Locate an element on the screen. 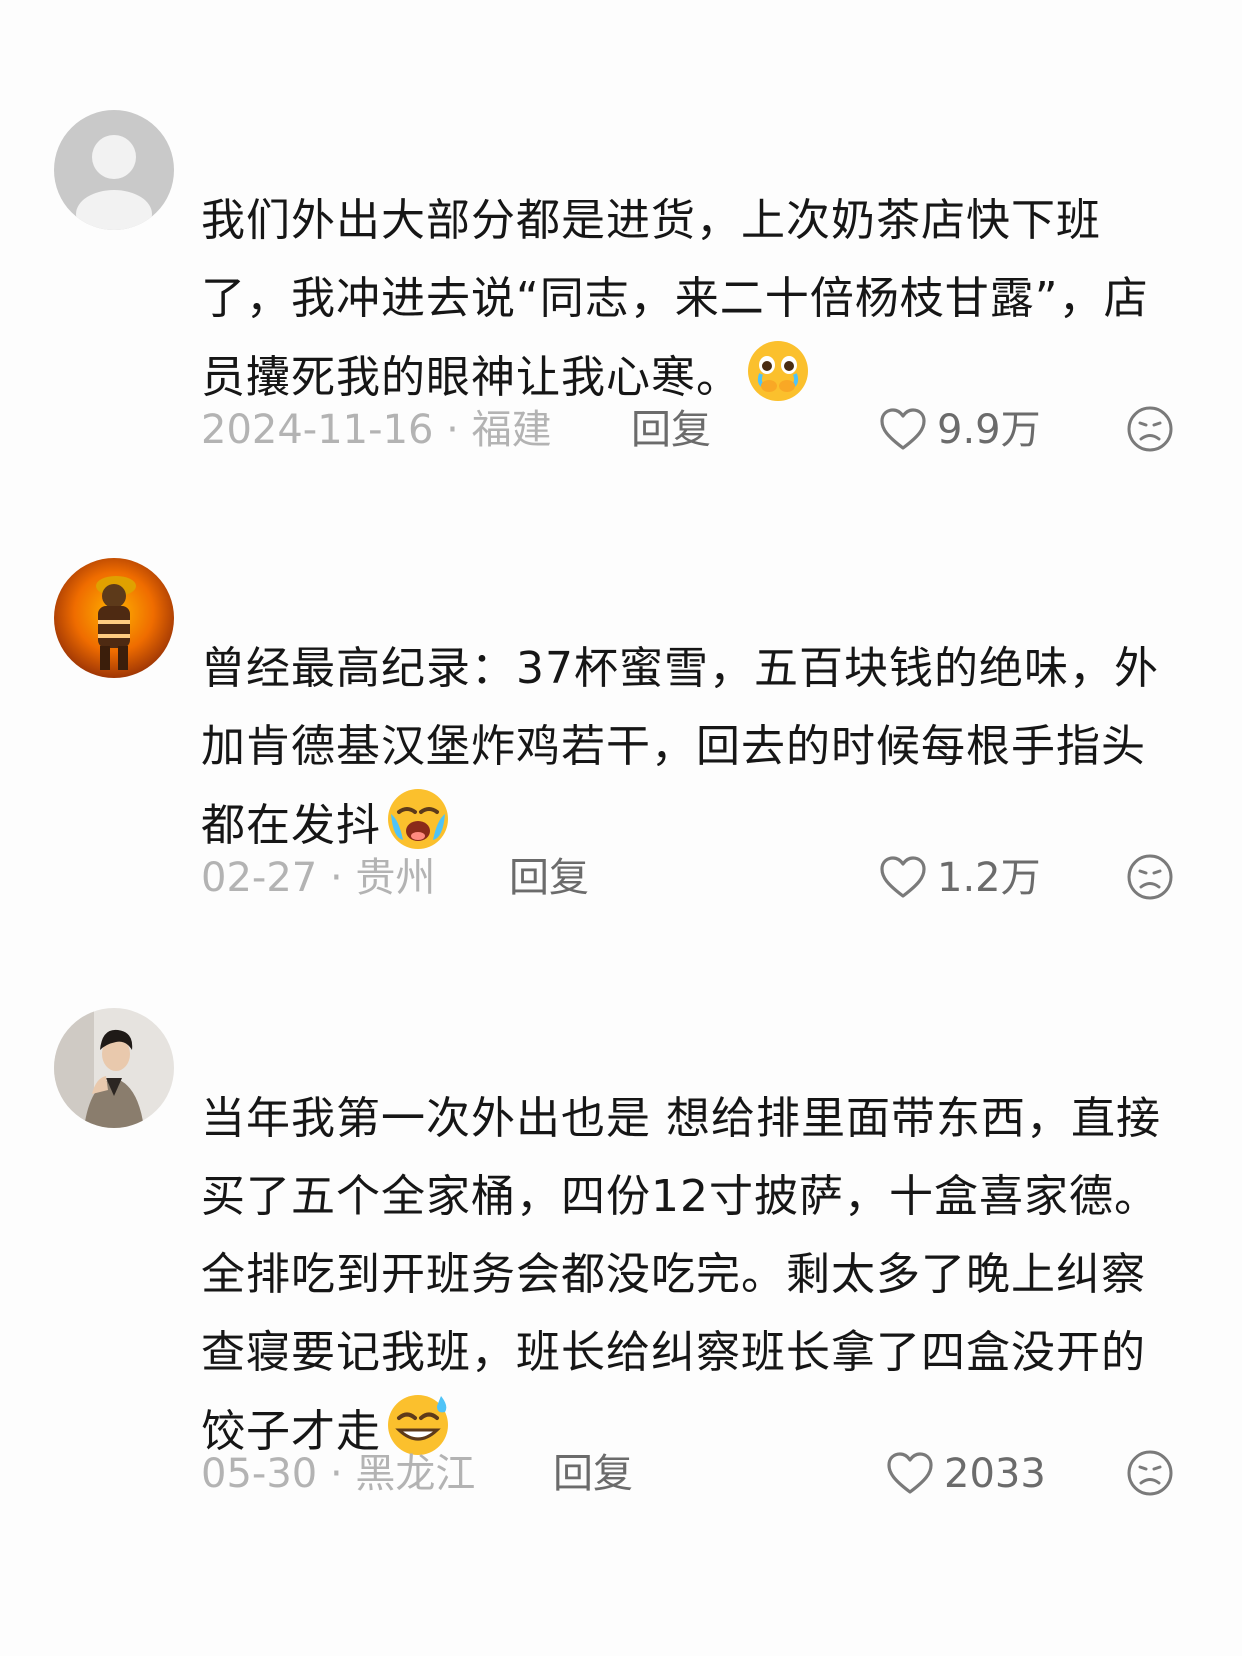  pleading-crying-face-icon is located at coordinates (778, 371).